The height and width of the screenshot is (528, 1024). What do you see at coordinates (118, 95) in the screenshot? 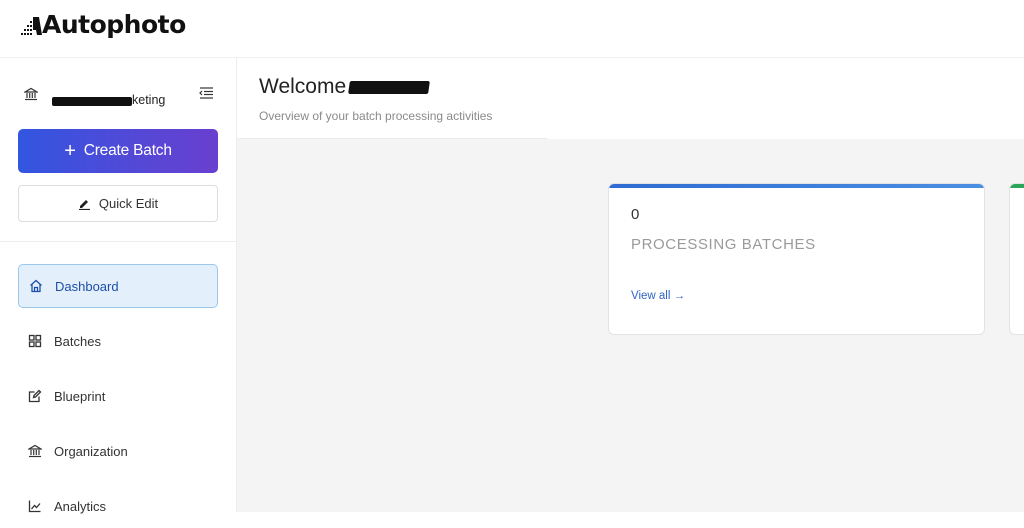
I see `org-switcher: keting` at bounding box center [118, 95].